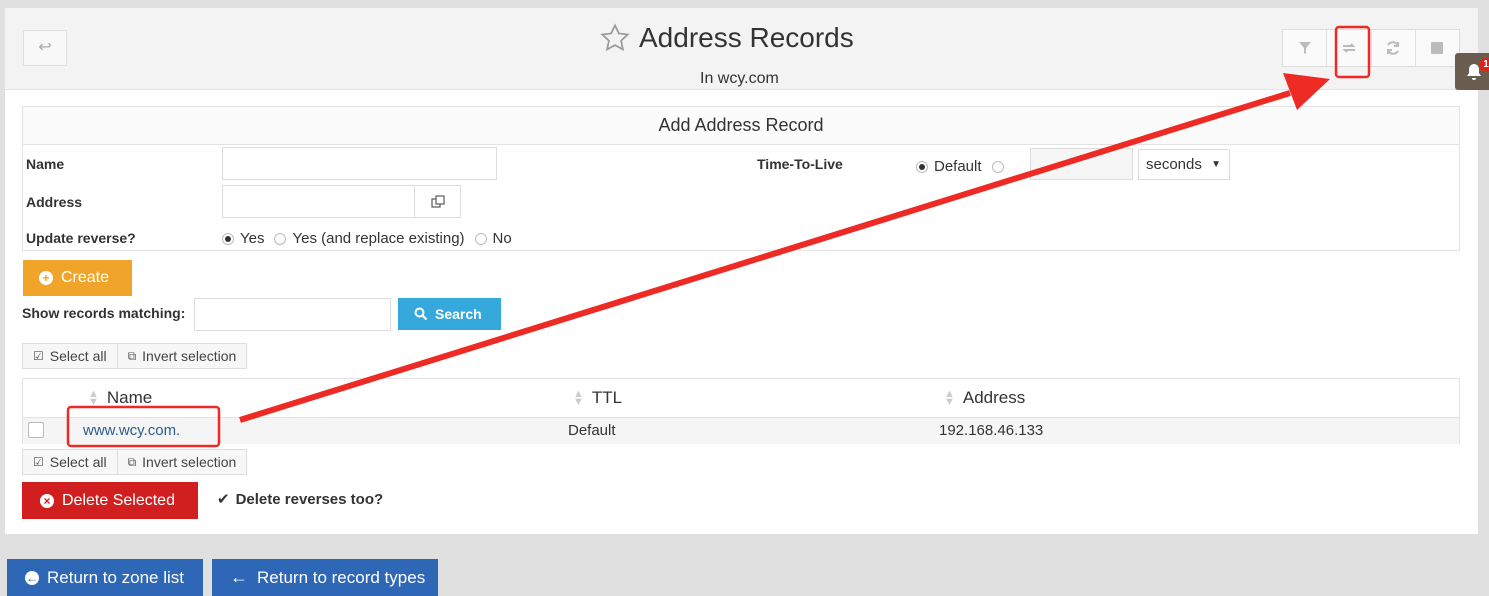  I want to click on create-button: + Create, so click(77, 278).